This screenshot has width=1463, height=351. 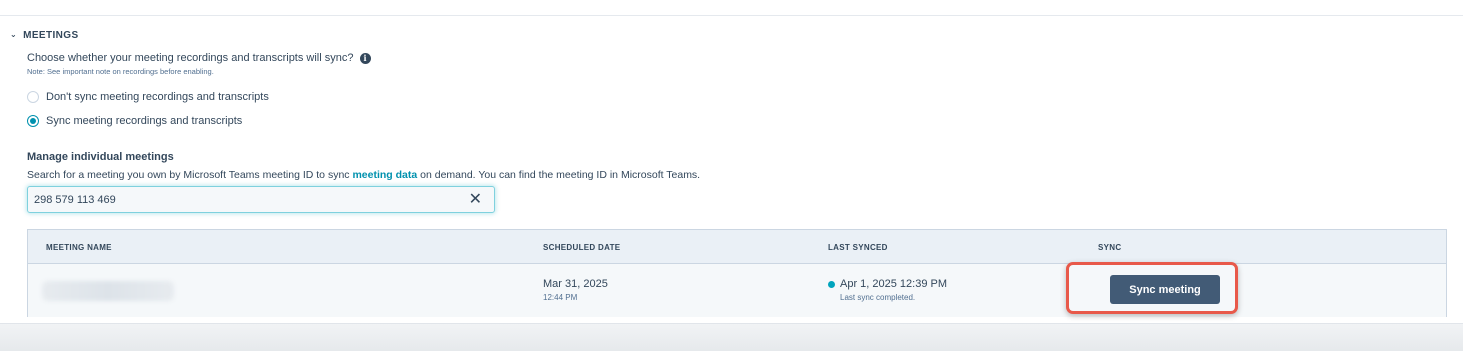 I want to click on radio-button, so click(x=33, y=97).